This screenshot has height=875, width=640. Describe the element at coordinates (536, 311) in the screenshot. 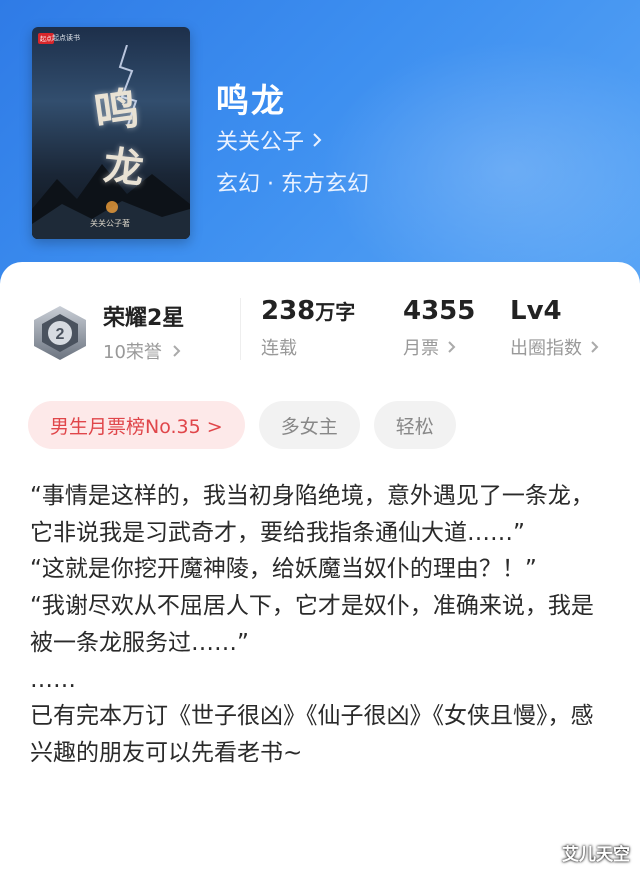

I see `popularity-level: Lv4` at that location.